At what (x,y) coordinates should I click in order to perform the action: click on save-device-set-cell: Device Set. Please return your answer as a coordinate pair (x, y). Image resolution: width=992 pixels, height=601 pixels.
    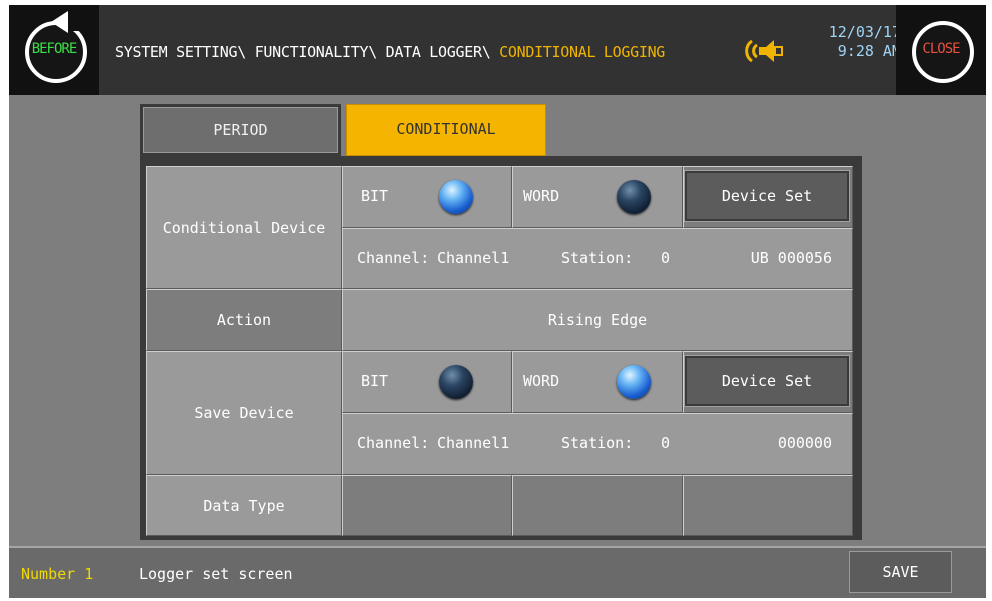
    Looking at the image, I should click on (768, 382).